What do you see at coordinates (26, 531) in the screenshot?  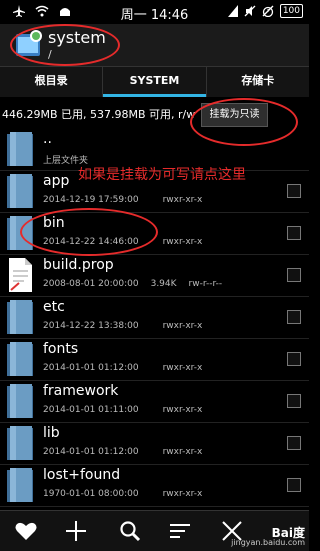 I see `heart-icon` at bounding box center [26, 531].